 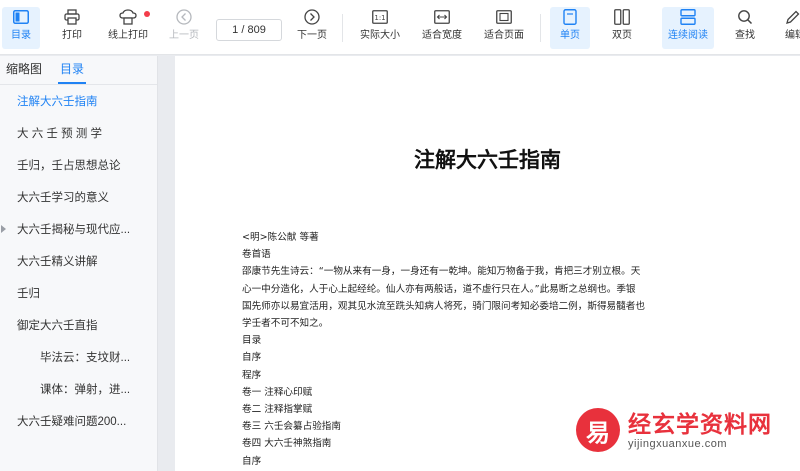 What do you see at coordinates (72, 17) in the screenshot?
I see `printer-icon` at bounding box center [72, 17].